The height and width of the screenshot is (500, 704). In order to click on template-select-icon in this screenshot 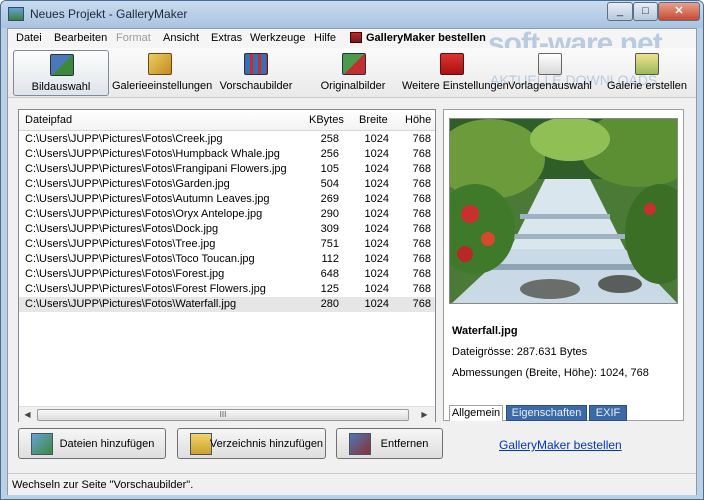, I will do `click(550, 64)`.